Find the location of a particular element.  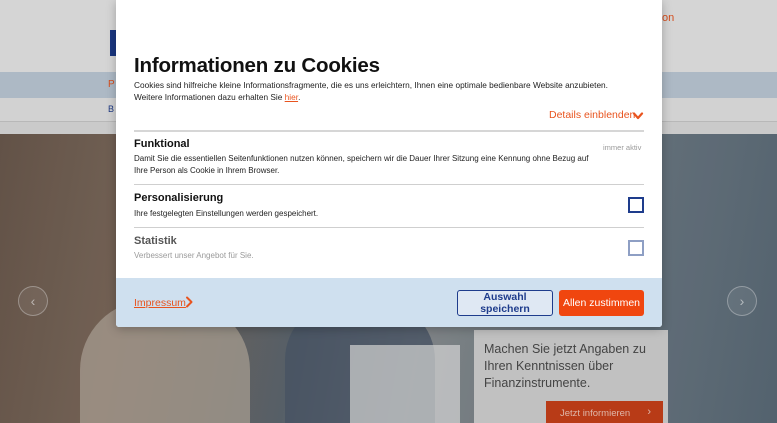

save-selection-button: Auswahl speichern is located at coordinates (505, 303).